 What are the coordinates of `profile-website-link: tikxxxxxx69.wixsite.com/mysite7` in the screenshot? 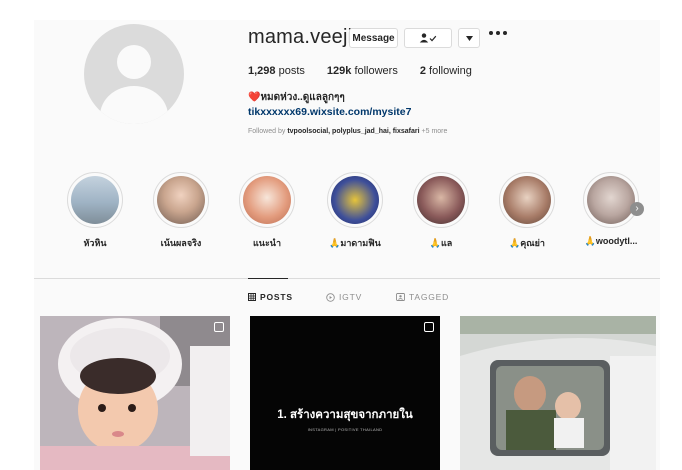 It's located at (329, 112).